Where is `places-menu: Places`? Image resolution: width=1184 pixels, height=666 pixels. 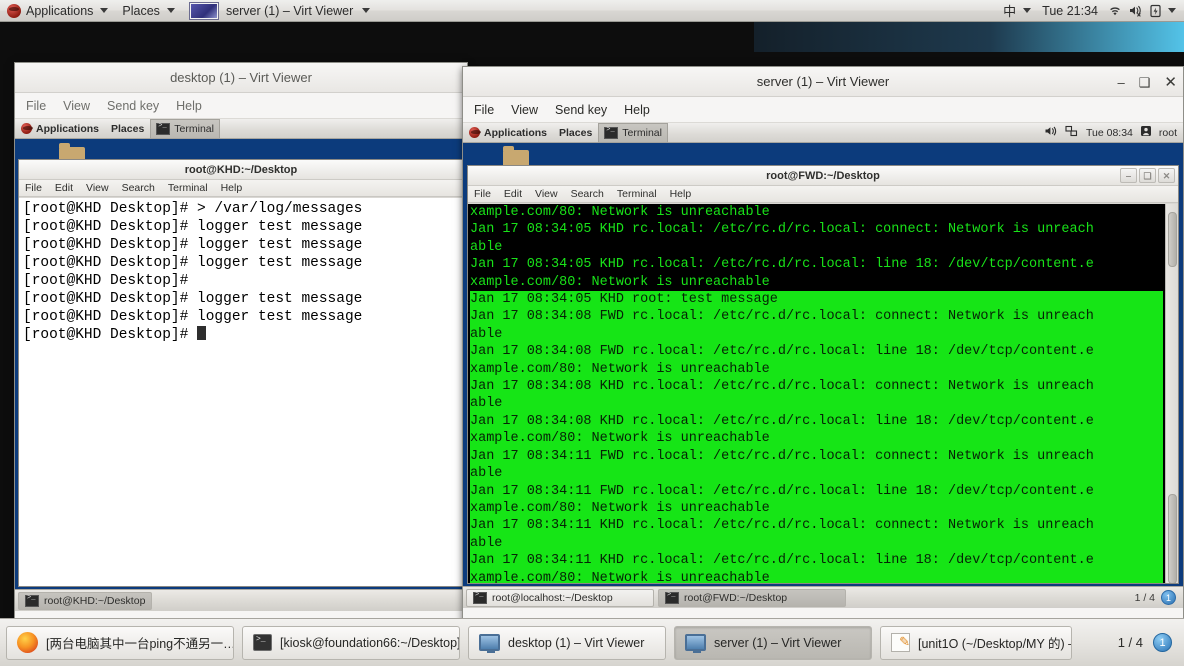 places-menu: Places is located at coordinates (148, 11).